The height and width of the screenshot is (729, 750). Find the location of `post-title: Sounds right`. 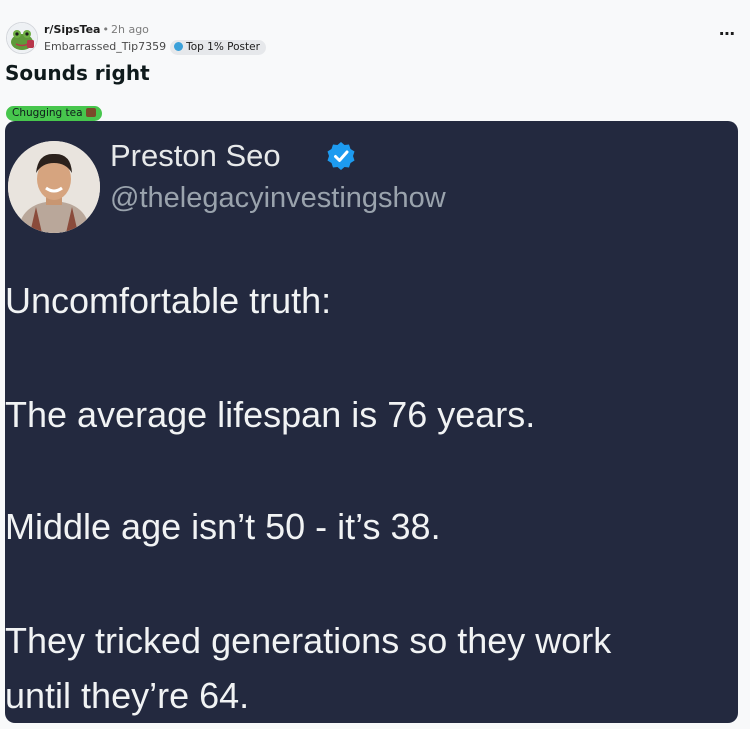

post-title: Sounds right is located at coordinates (77, 73).